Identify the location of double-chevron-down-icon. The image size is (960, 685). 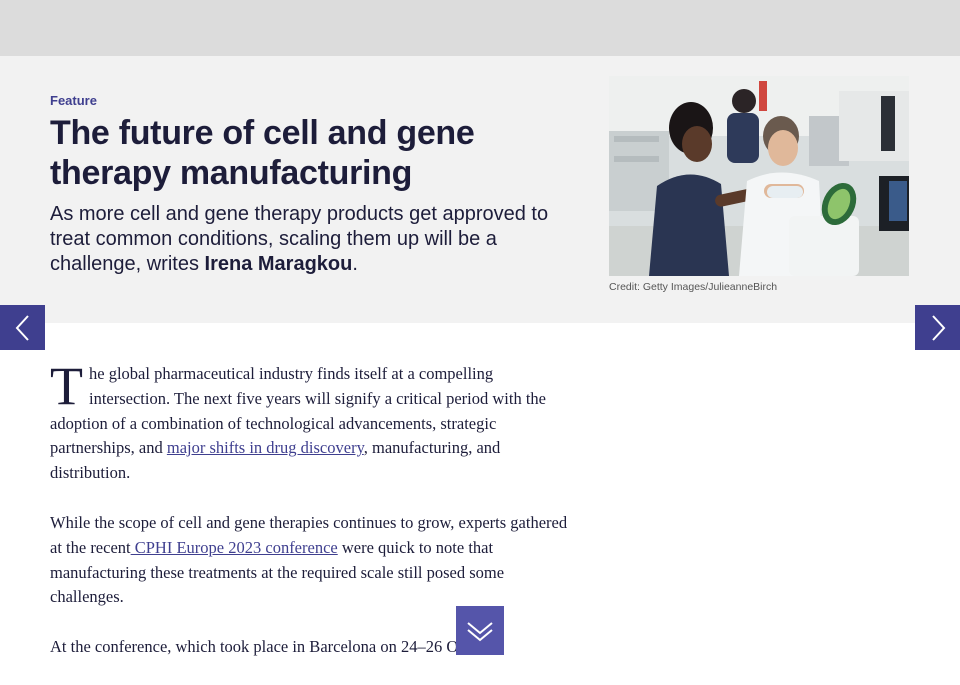
(480, 631).